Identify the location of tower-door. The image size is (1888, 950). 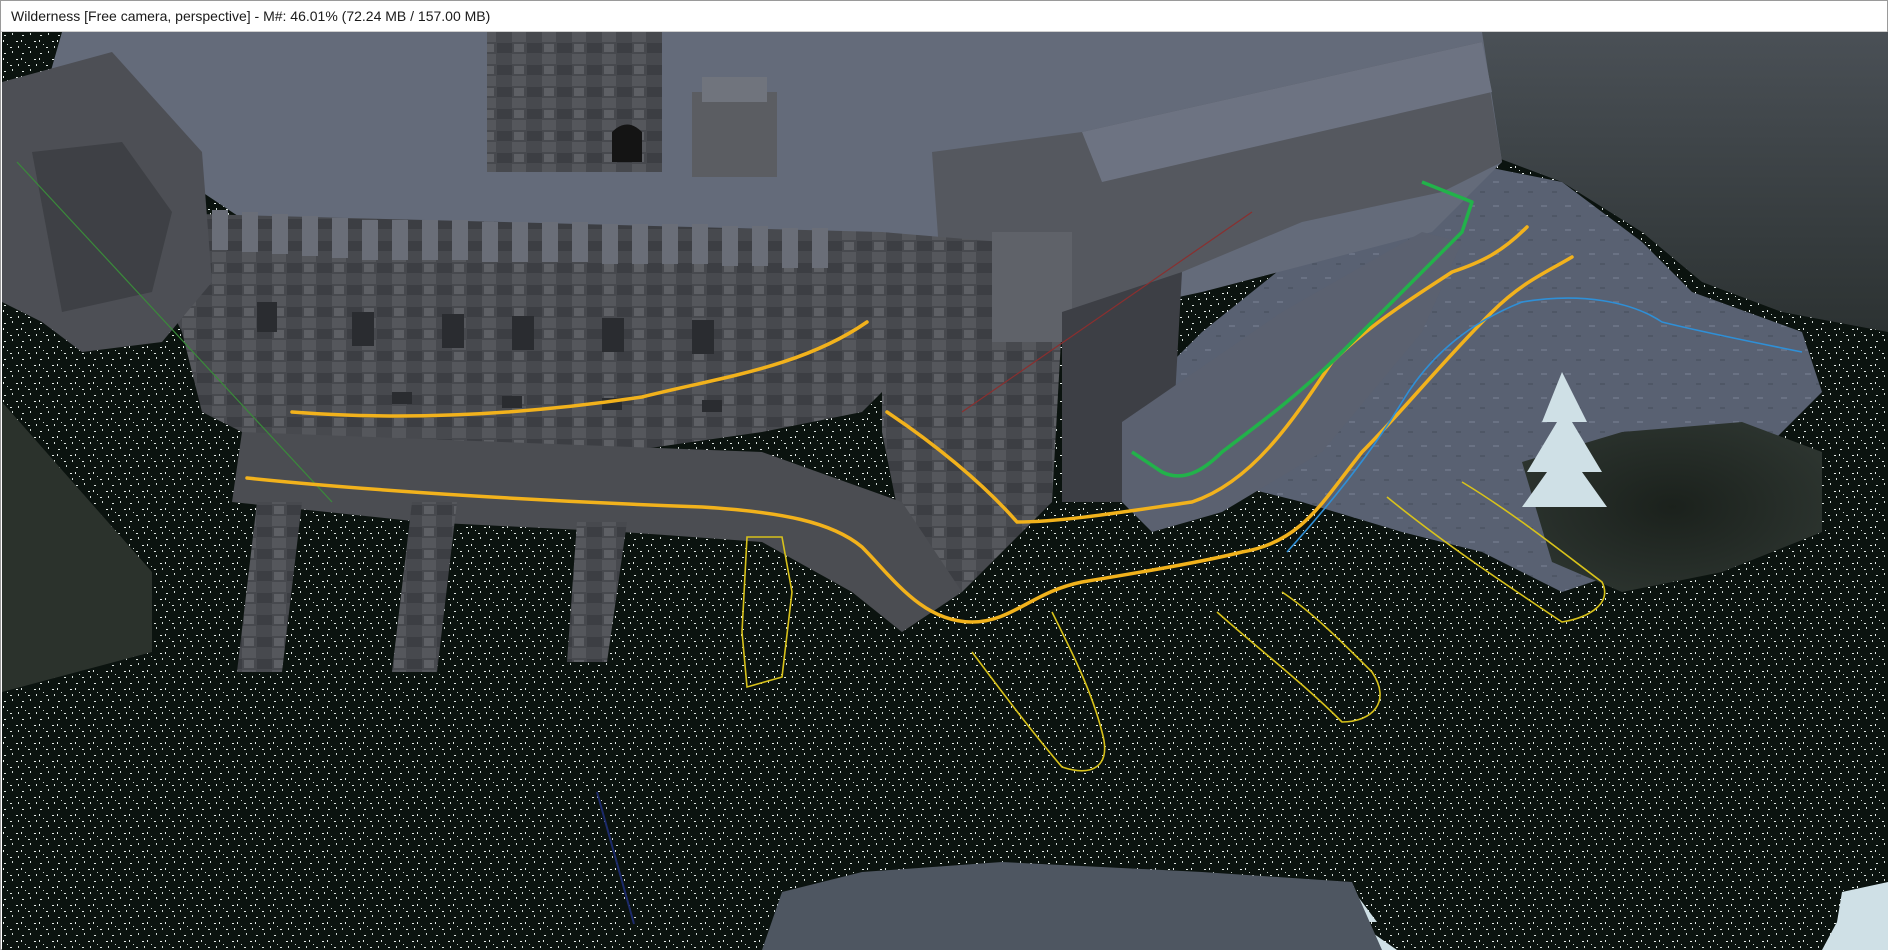
(627, 143).